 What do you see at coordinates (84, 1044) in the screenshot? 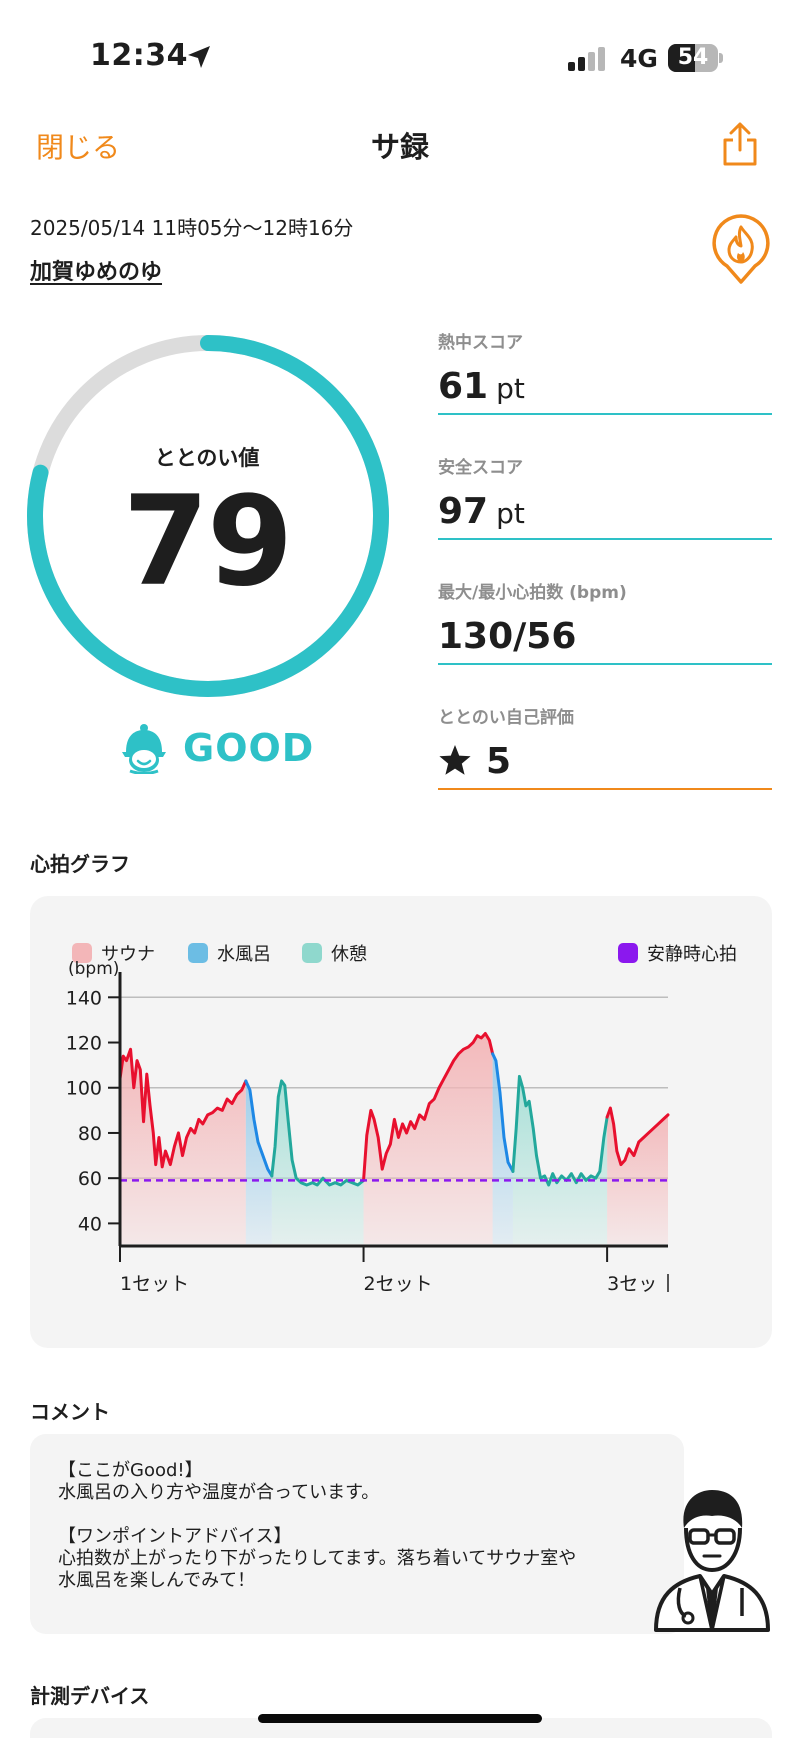
I see `y-tick-label: 120` at bounding box center [84, 1044].